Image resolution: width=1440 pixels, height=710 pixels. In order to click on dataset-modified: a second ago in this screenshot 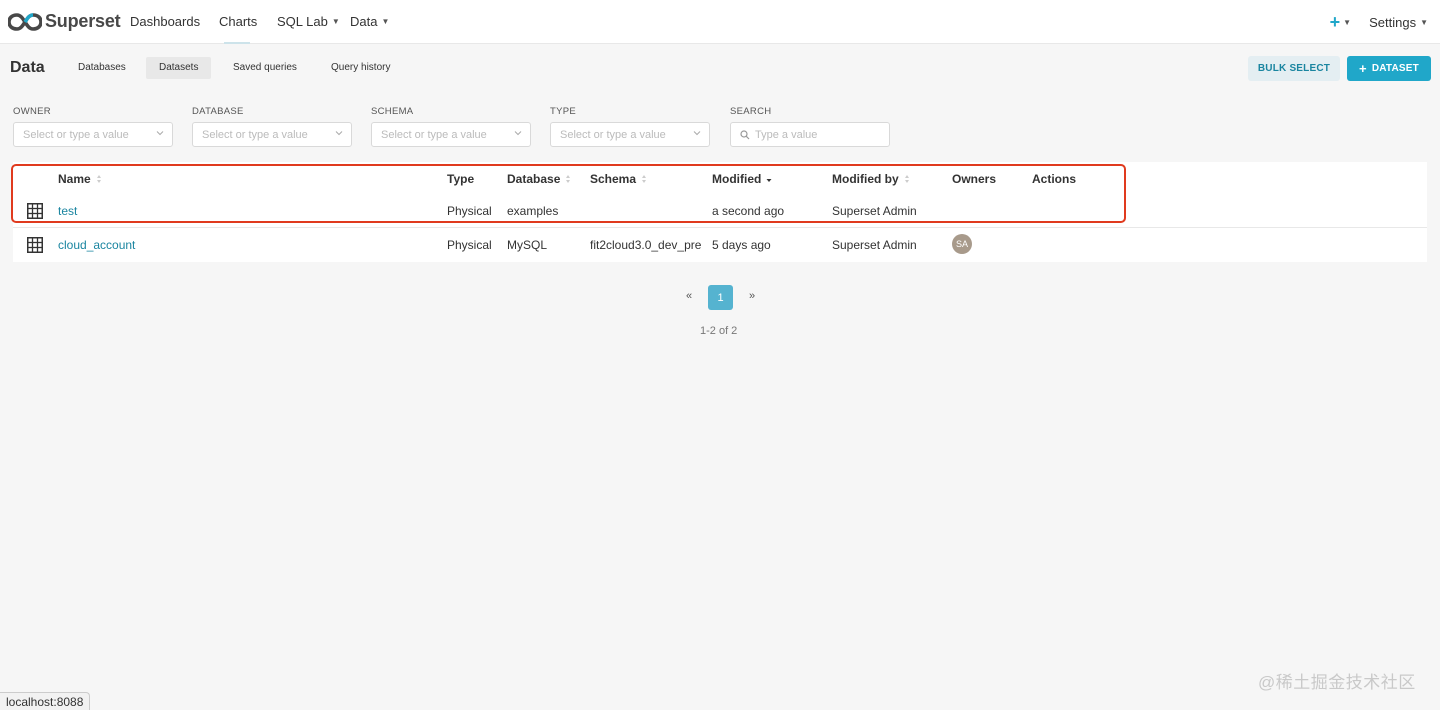, I will do `click(748, 211)`.